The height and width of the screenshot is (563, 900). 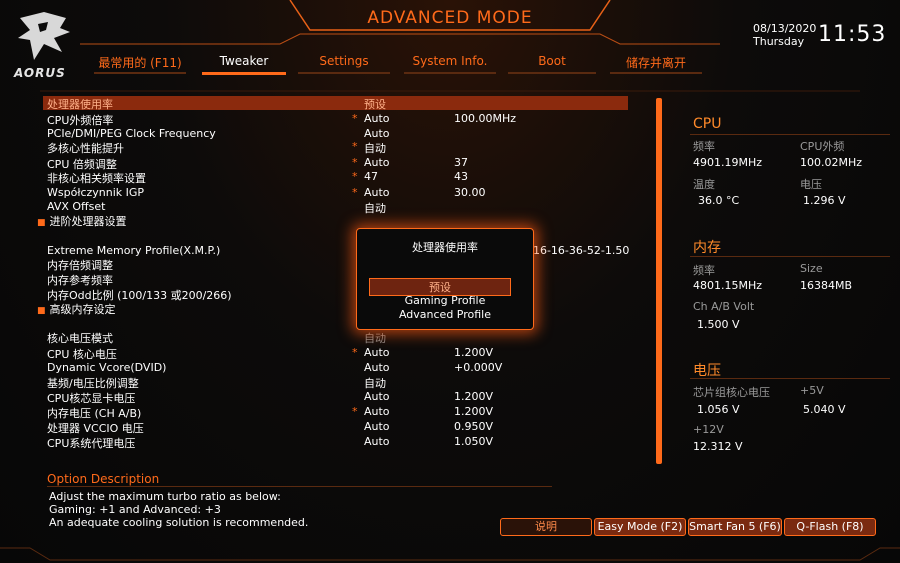 What do you see at coordinates (718, 324) in the screenshot?
I see `memory-voltage-value: 1.500 V` at bounding box center [718, 324].